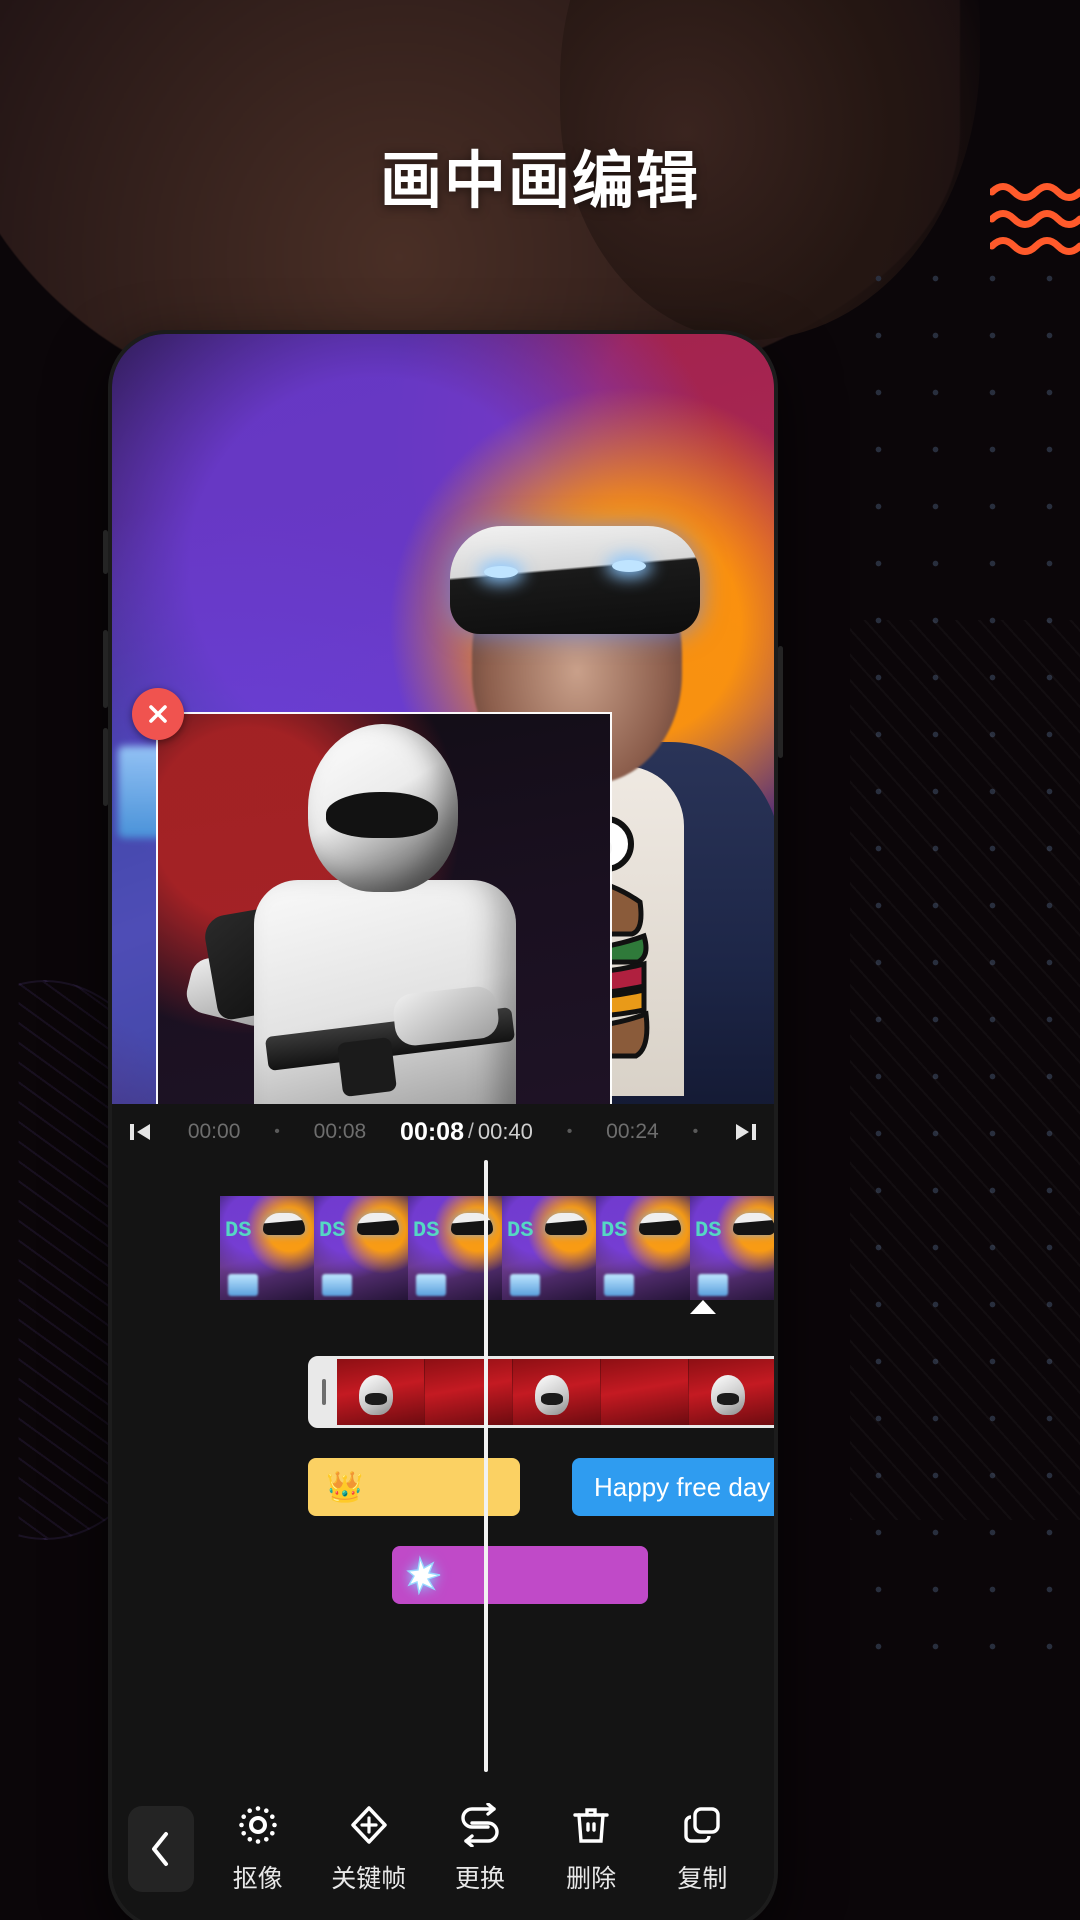 The width and height of the screenshot is (1080, 1920). I want to click on toolbar-item-label: 删除, so click(591, 1879).